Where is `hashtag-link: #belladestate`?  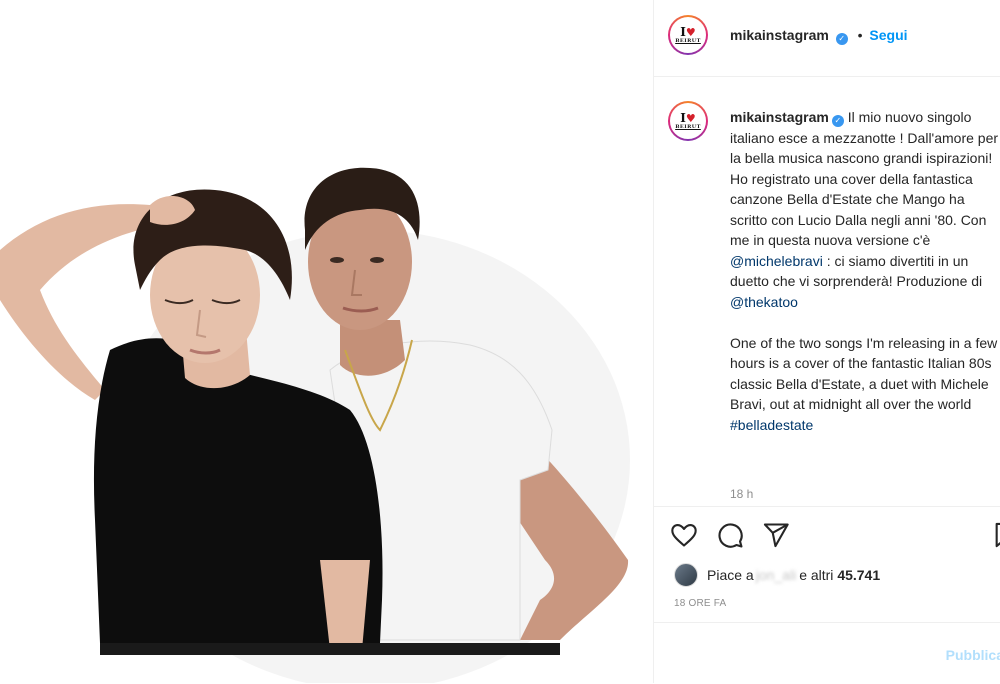
hashtag-link: #belladestate is located at coordinates (771, 425).